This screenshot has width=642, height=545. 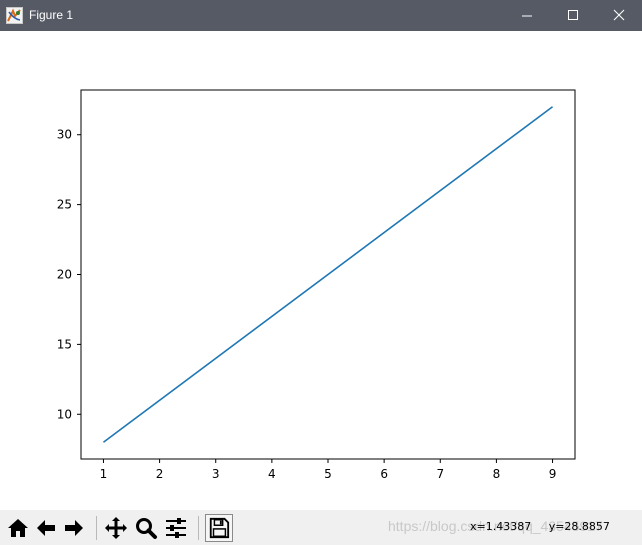 What do you see at coordinates (497, 474) in the screenshot?
I see `x-tick-label: 8` at bounding box center [497, 474].